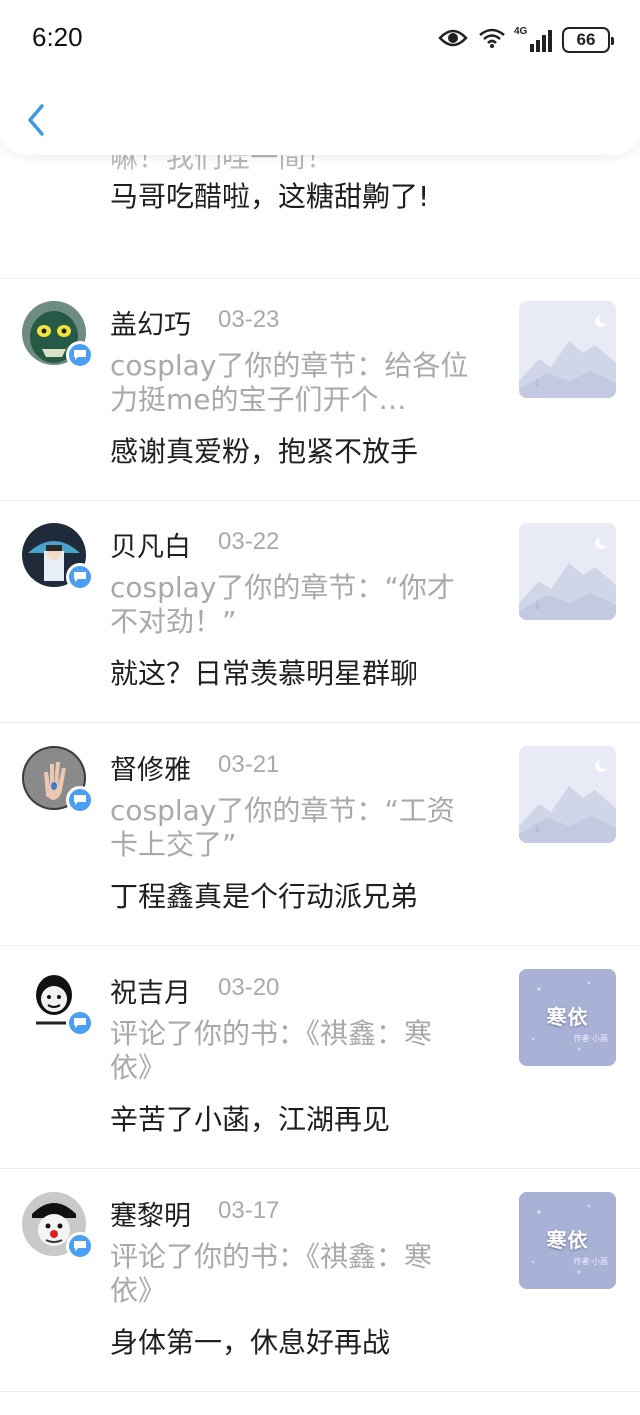 Image resolution: width=640 pixels, height=1415 pixels. Describe the element at coordinates (453, 40) in the screenshot. I see `eye-icon` at that location.